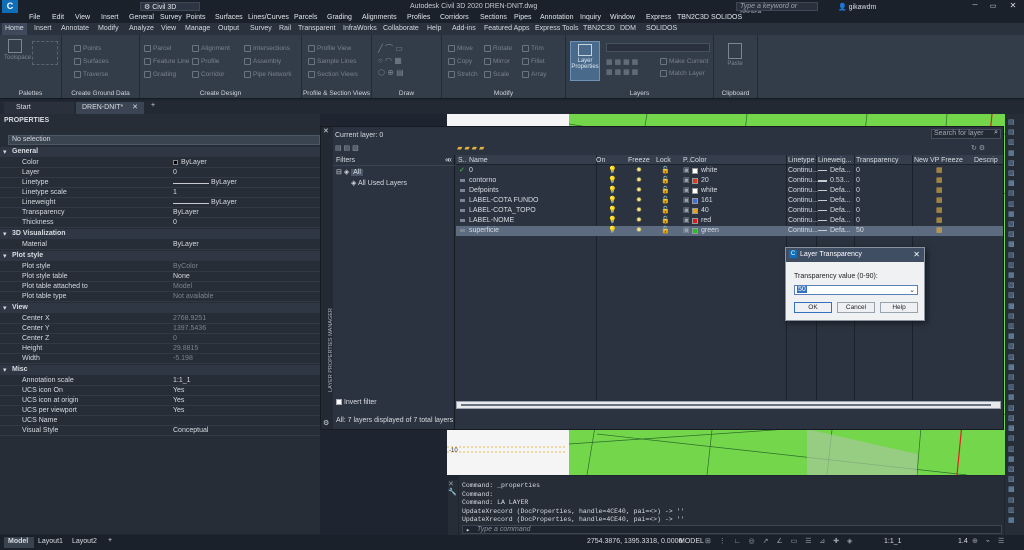 This screenshot has height=550, width=1024. What do you see at coordinates (1013, 5) in the screenshot?
I see `close-button: ✕` at bounding box center [1013, 5].